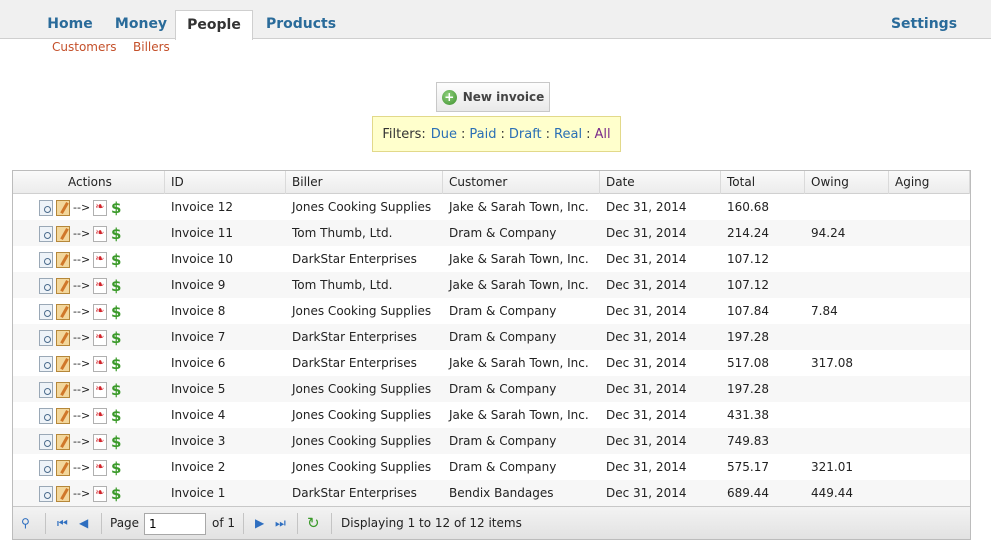 Image resolution: width=991 pixels, height=550 pixels. Describe the element at coordinates (84, 47) in the screenshot. I see `subnav-customers: Customers` at that location.